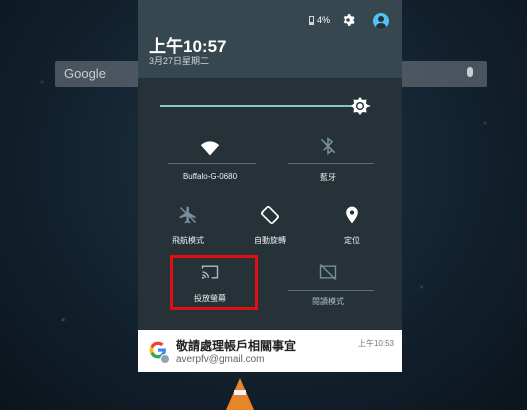 The height and width of the screenshot is (410, 527). What do you see at coordinates (179, 60) in the screenshot?
I see `status-date: 3月27日星期二` at bounding box center [179, 60].